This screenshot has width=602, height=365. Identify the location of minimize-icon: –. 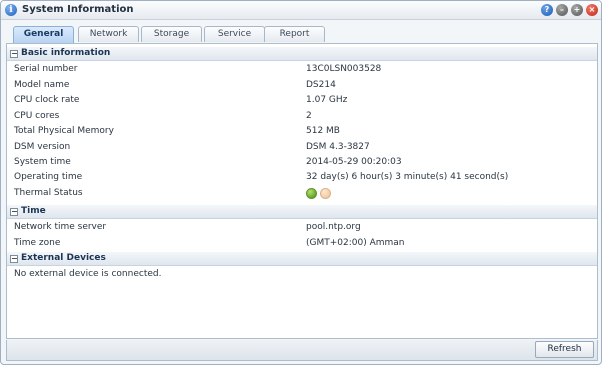
(562, 10).